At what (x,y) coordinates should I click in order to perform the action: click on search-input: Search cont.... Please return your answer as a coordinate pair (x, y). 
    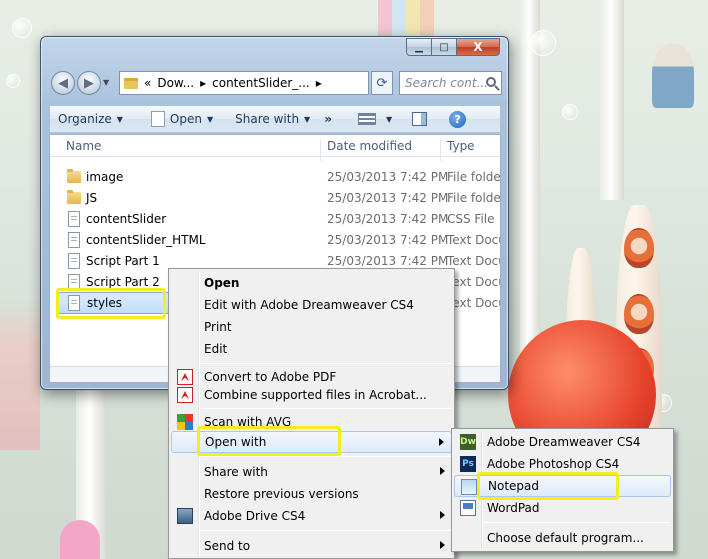
    Looking at the image, I should click on (450, 83).